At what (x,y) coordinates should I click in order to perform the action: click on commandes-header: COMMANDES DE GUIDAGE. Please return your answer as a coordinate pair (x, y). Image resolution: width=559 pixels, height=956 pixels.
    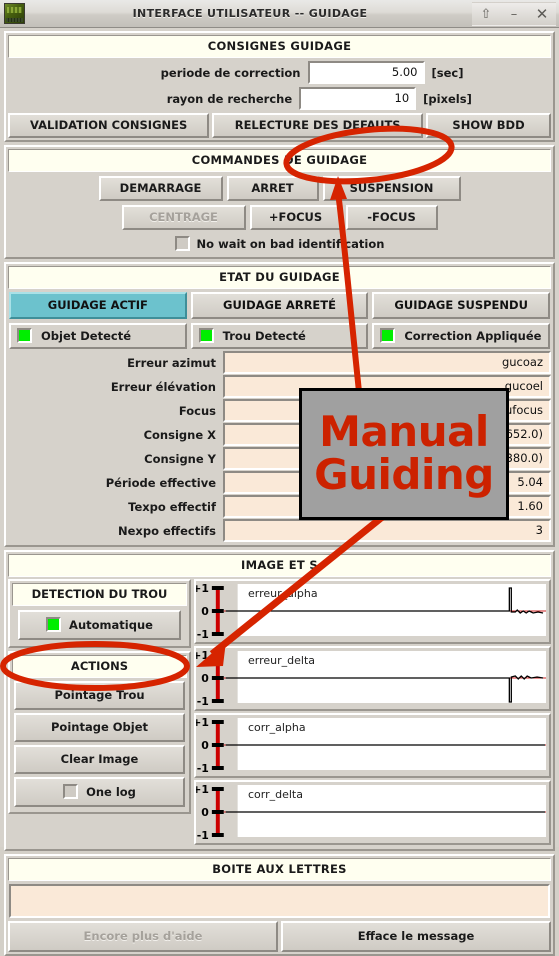
    Looking at the image, I should click on (279, 160).